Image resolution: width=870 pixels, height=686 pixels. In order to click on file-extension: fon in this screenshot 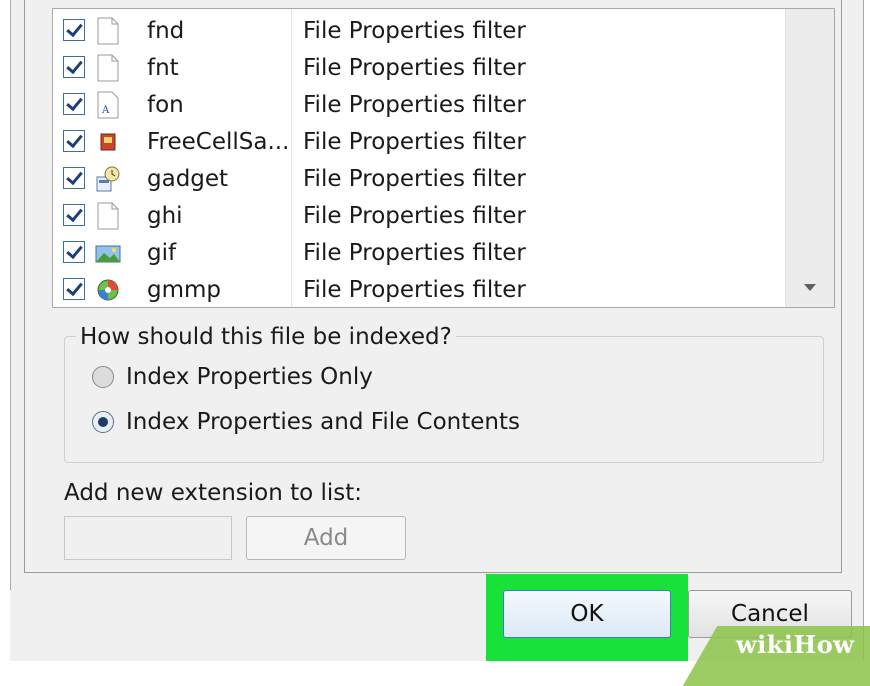, I will do `click(165, 105)`.